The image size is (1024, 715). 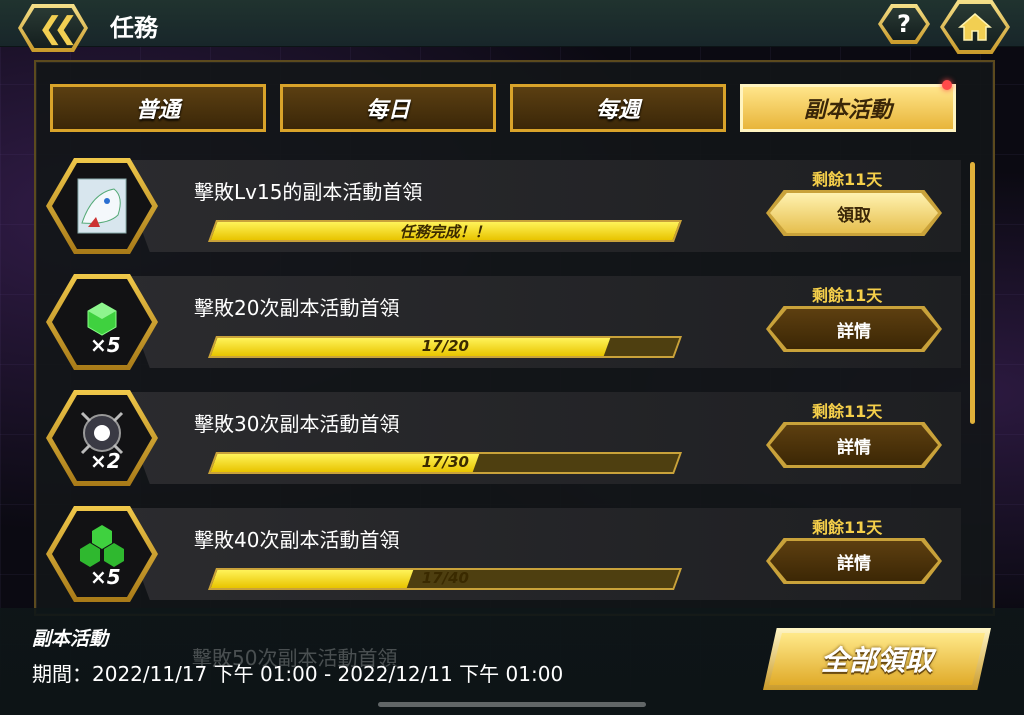 What do you see at coordinates (501, 328) in the screenshot?
I see `mission-row: ×5 擊敗20次副本活動首領 17/20 剩餘11天 詳情` at bounding box center [501, 328].